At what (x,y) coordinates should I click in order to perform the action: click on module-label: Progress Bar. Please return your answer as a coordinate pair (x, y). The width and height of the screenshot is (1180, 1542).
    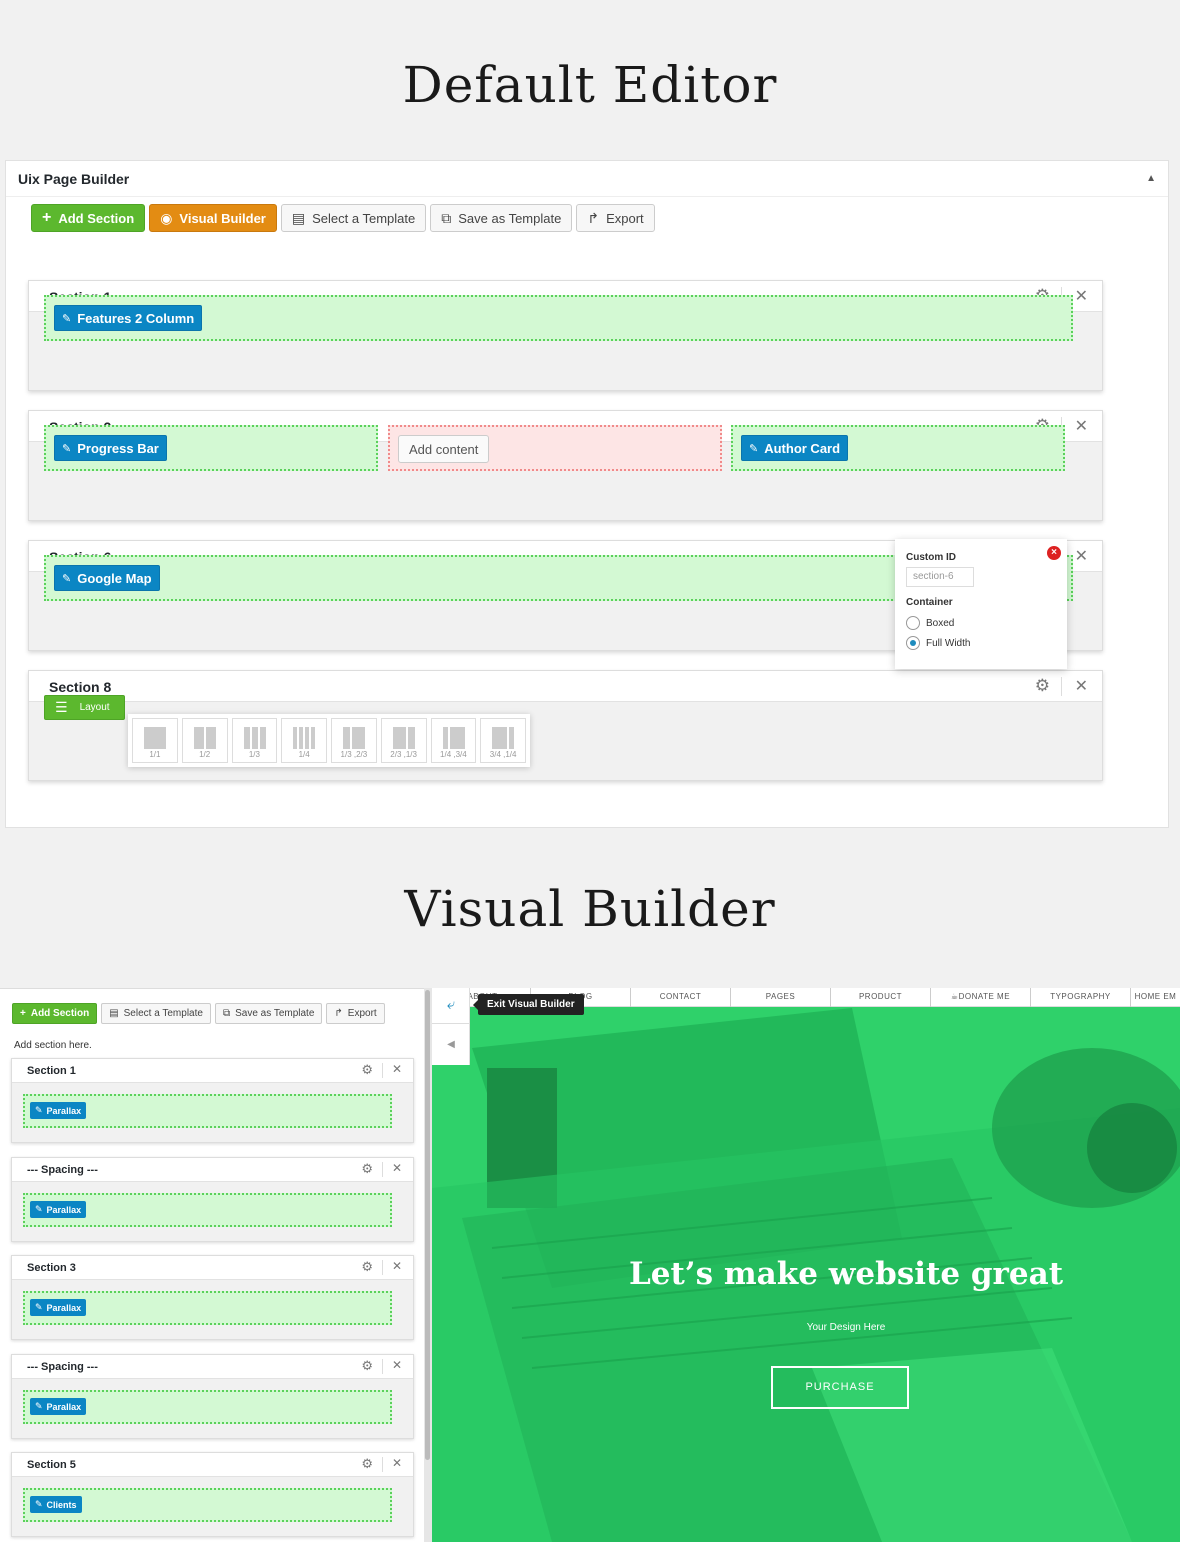
    Looking at the image, I should click on (118, 448).